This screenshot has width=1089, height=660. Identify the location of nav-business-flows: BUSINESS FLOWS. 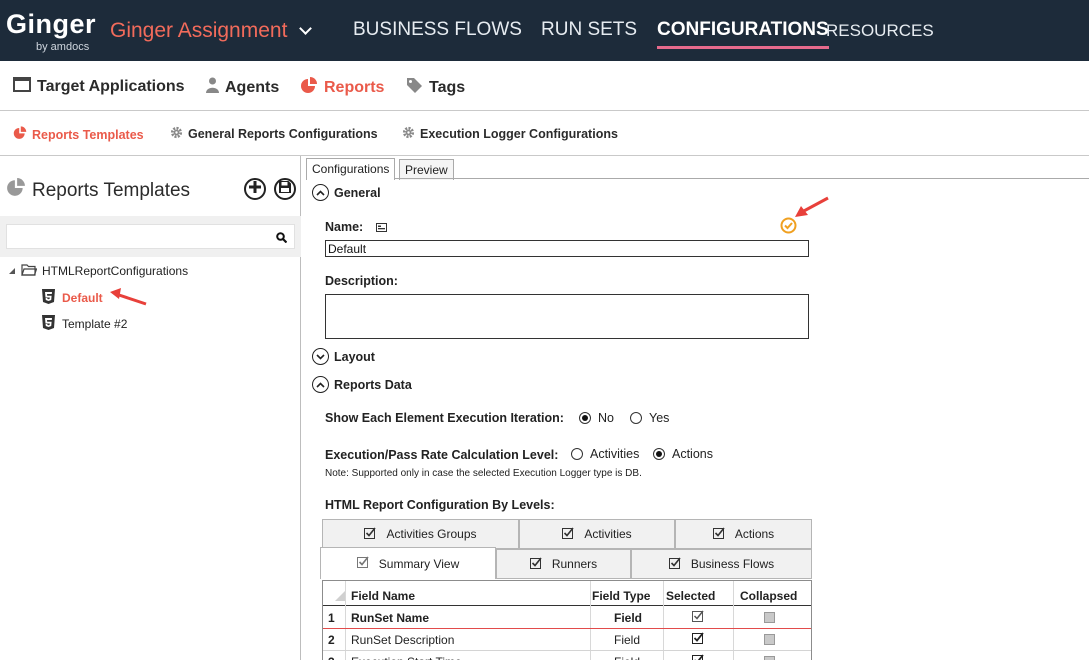
(437, 30).